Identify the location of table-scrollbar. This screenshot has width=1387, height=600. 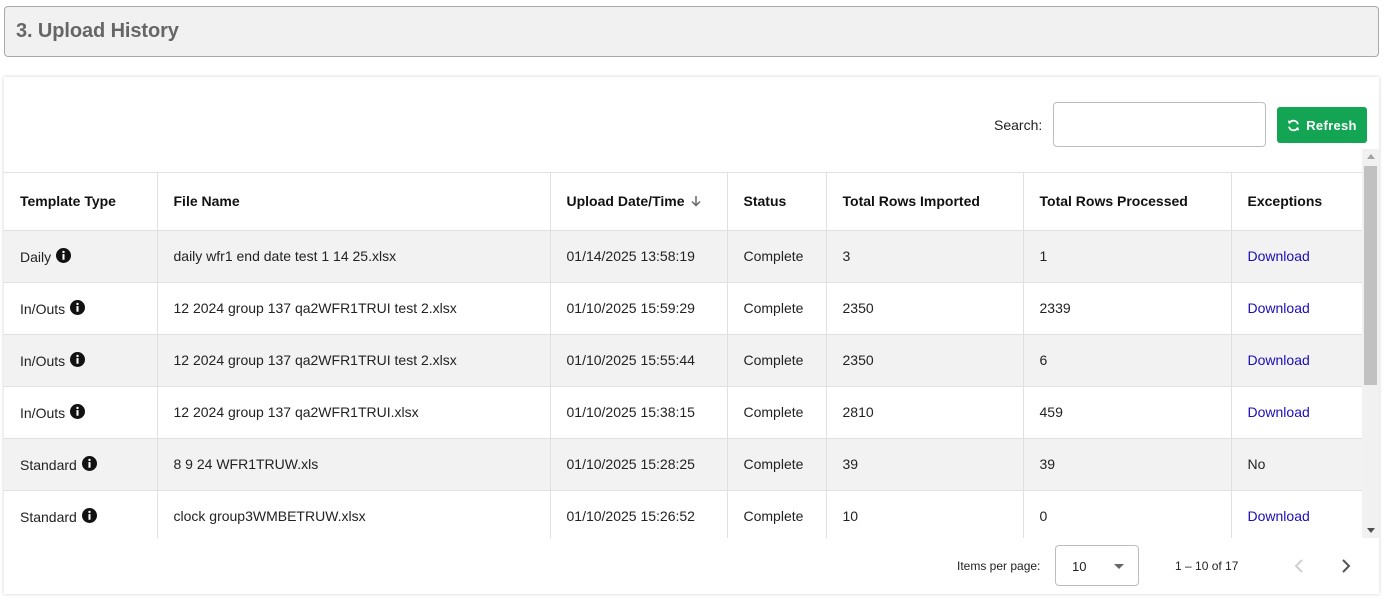
(1370, 343).